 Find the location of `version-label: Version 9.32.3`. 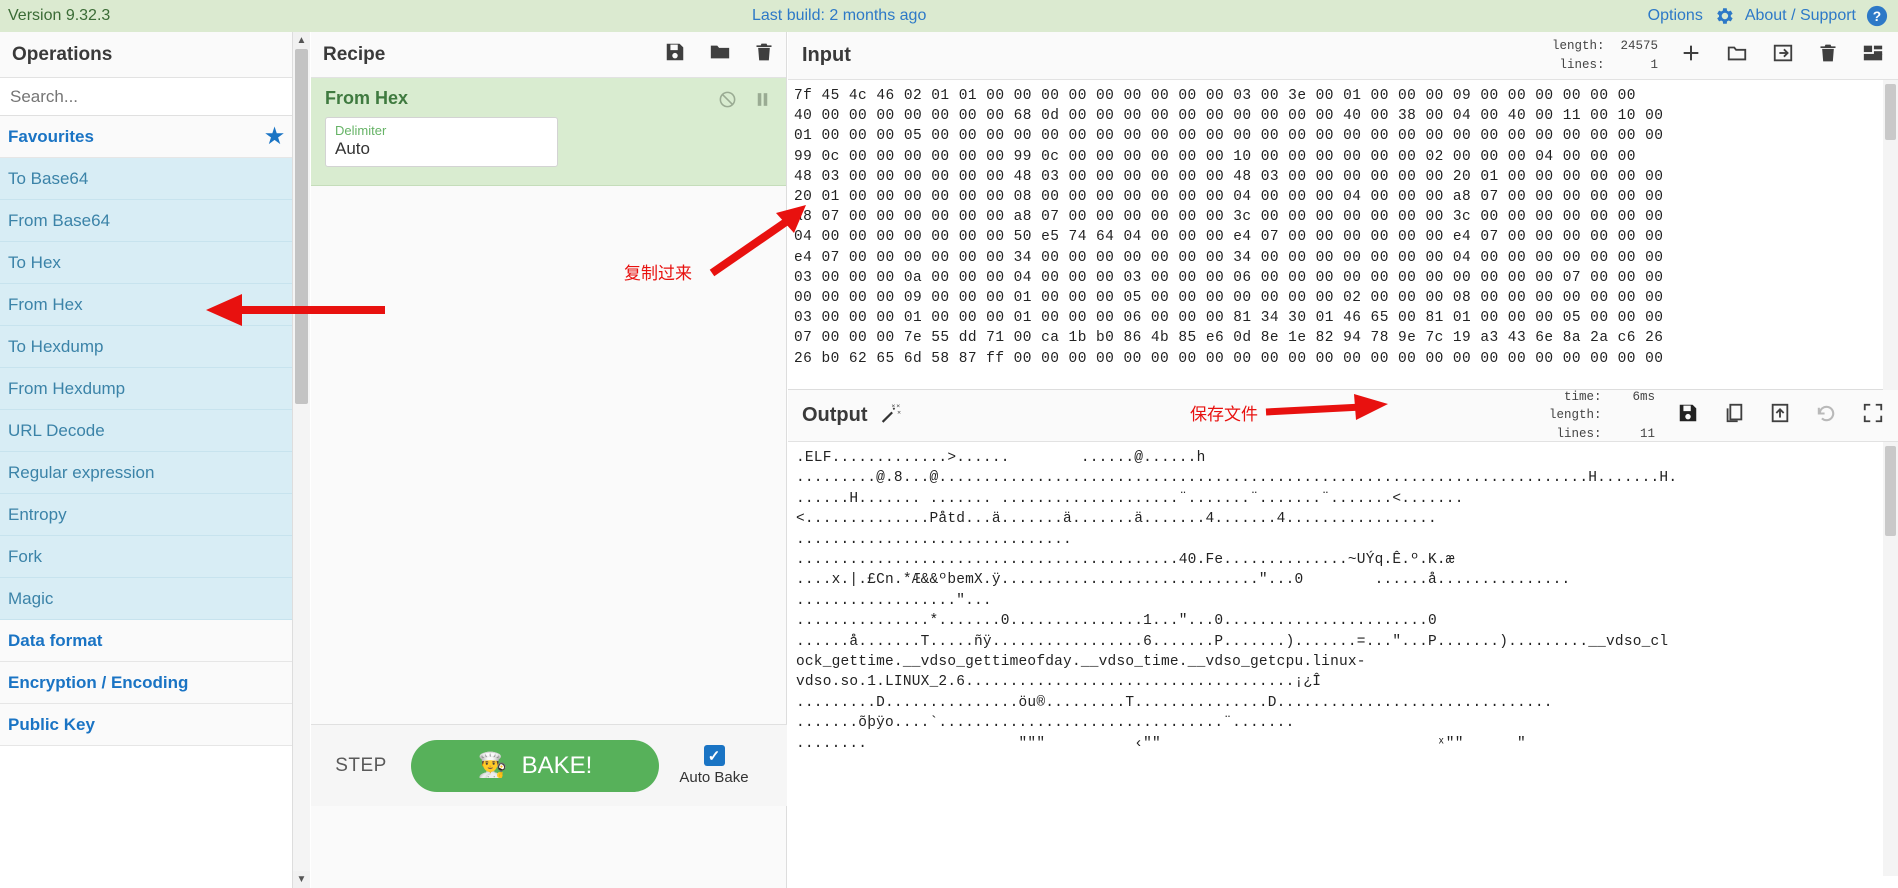

version-label: Version 9.32.3 is located at coordinates (59, 15).